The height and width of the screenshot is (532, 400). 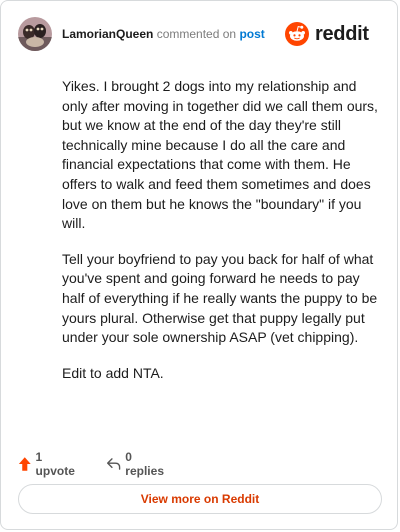 What do you see at coordinates (297, 34) in the screenshot?
I see `reddit-logo-icon` at bounding box center [297, 34].